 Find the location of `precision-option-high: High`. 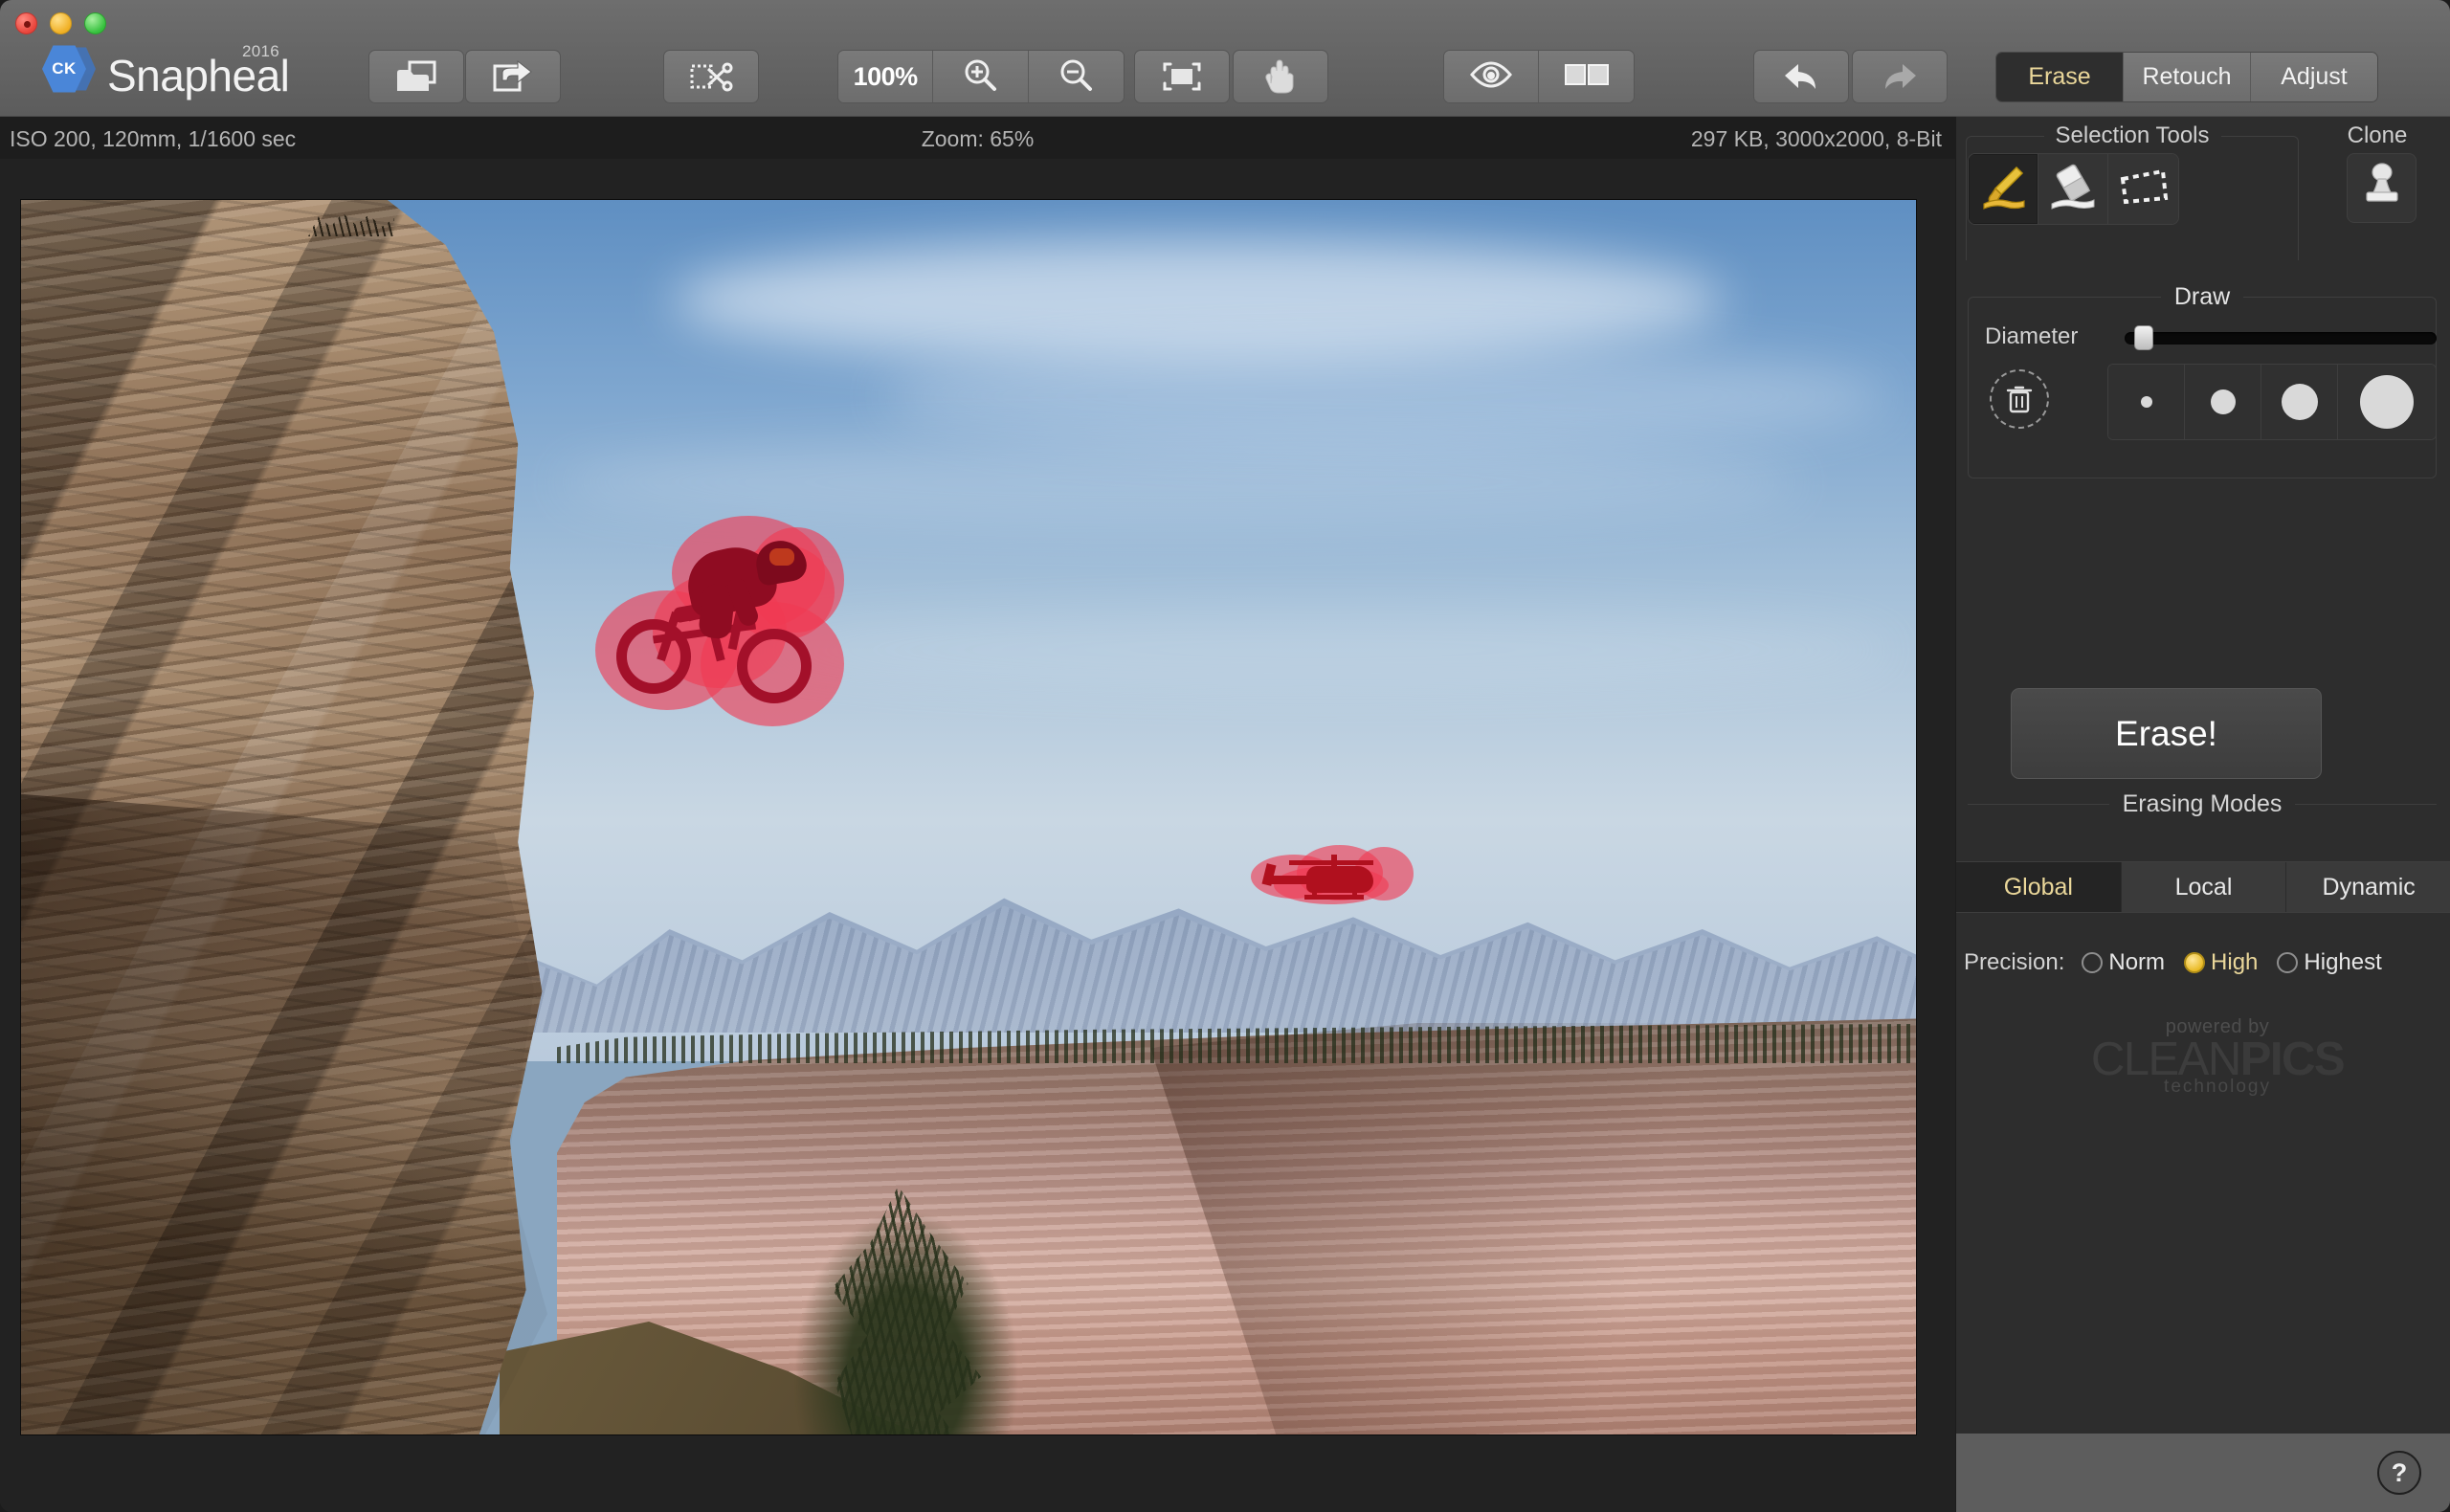

precision-option-high: High is located at coordinates (2221, 962).